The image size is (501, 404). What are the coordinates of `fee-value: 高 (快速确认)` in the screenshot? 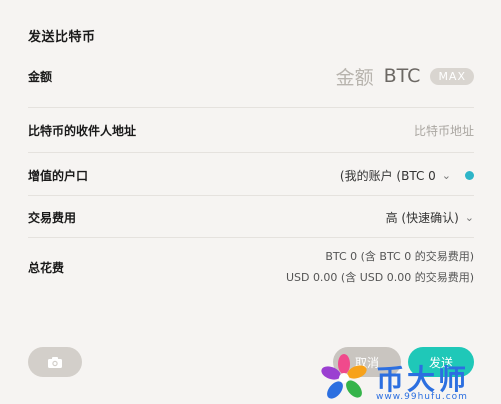 It's located at (422, 217).